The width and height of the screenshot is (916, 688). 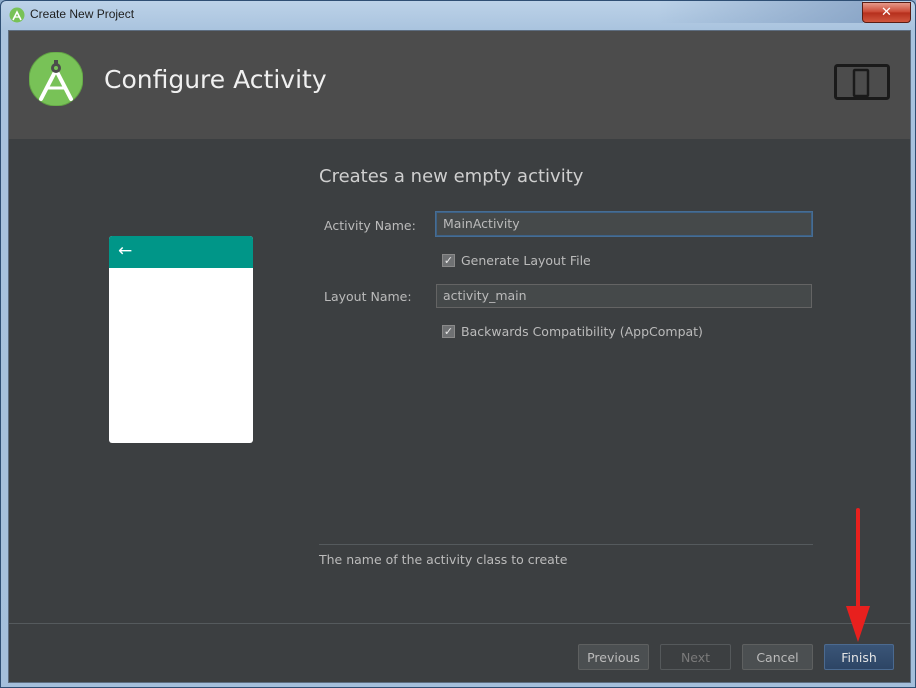 What do you see at coordinates (125, 251) in the screenshot?
I see `back-arrow-icon: ←` at bounding box center [125, 251].